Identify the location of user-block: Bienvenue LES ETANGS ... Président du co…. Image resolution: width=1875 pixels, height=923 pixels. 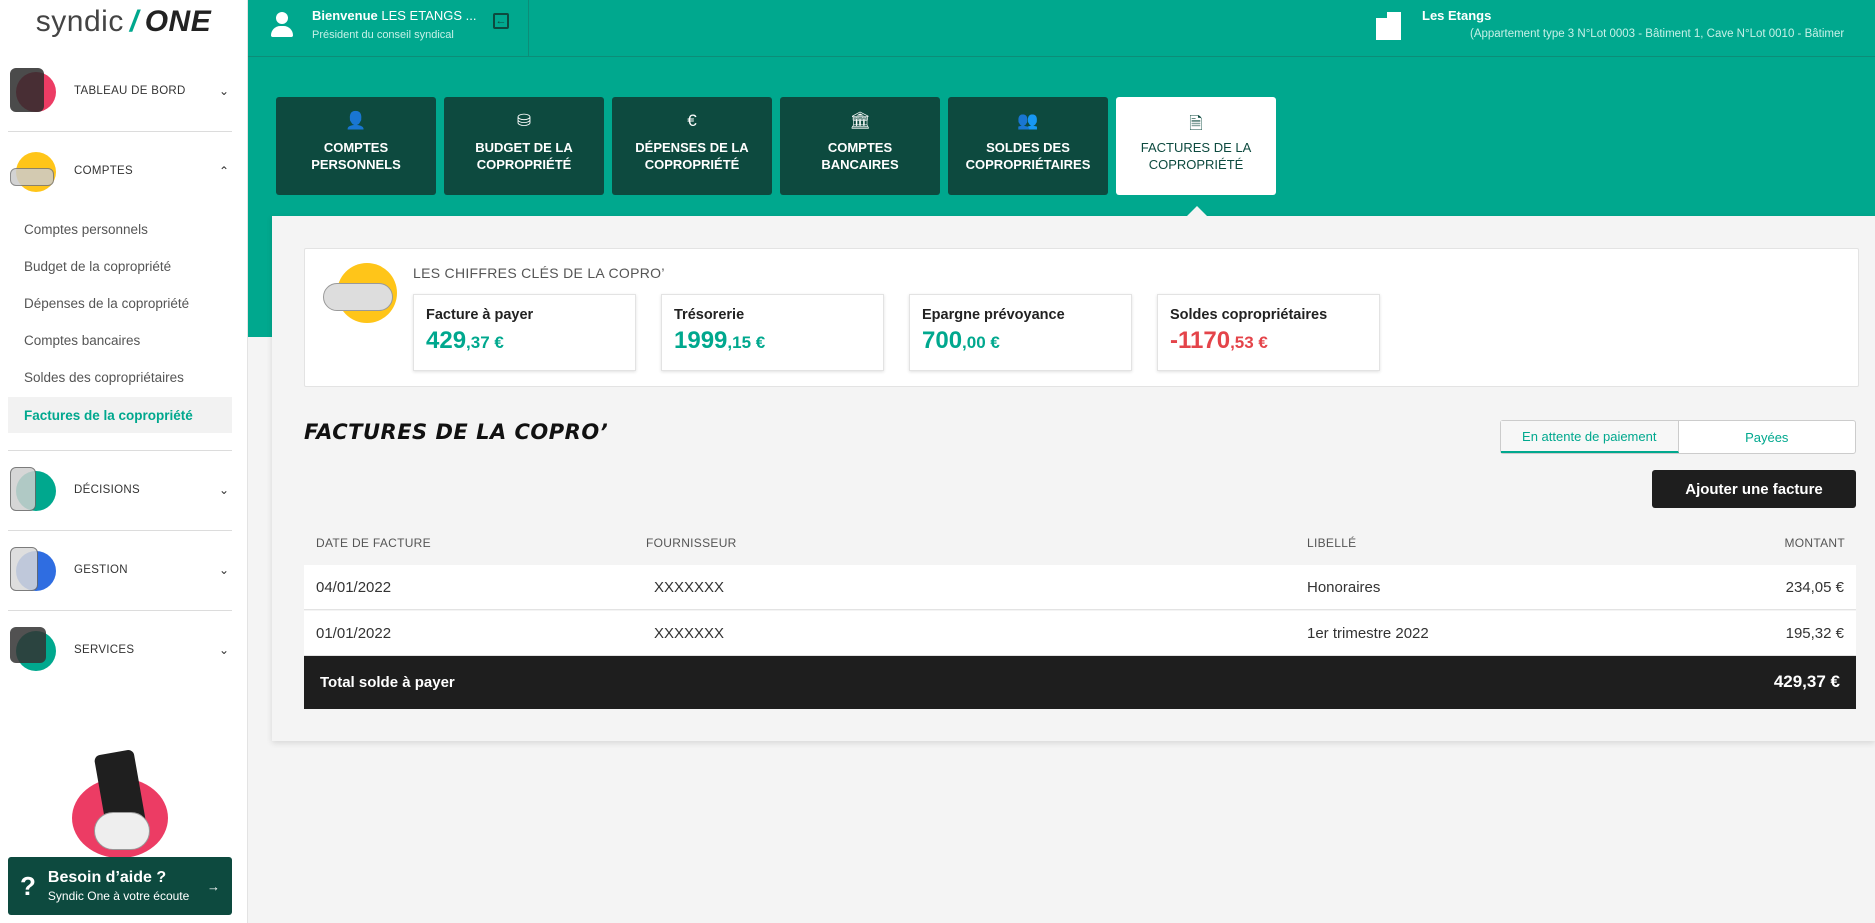
(372, 24).